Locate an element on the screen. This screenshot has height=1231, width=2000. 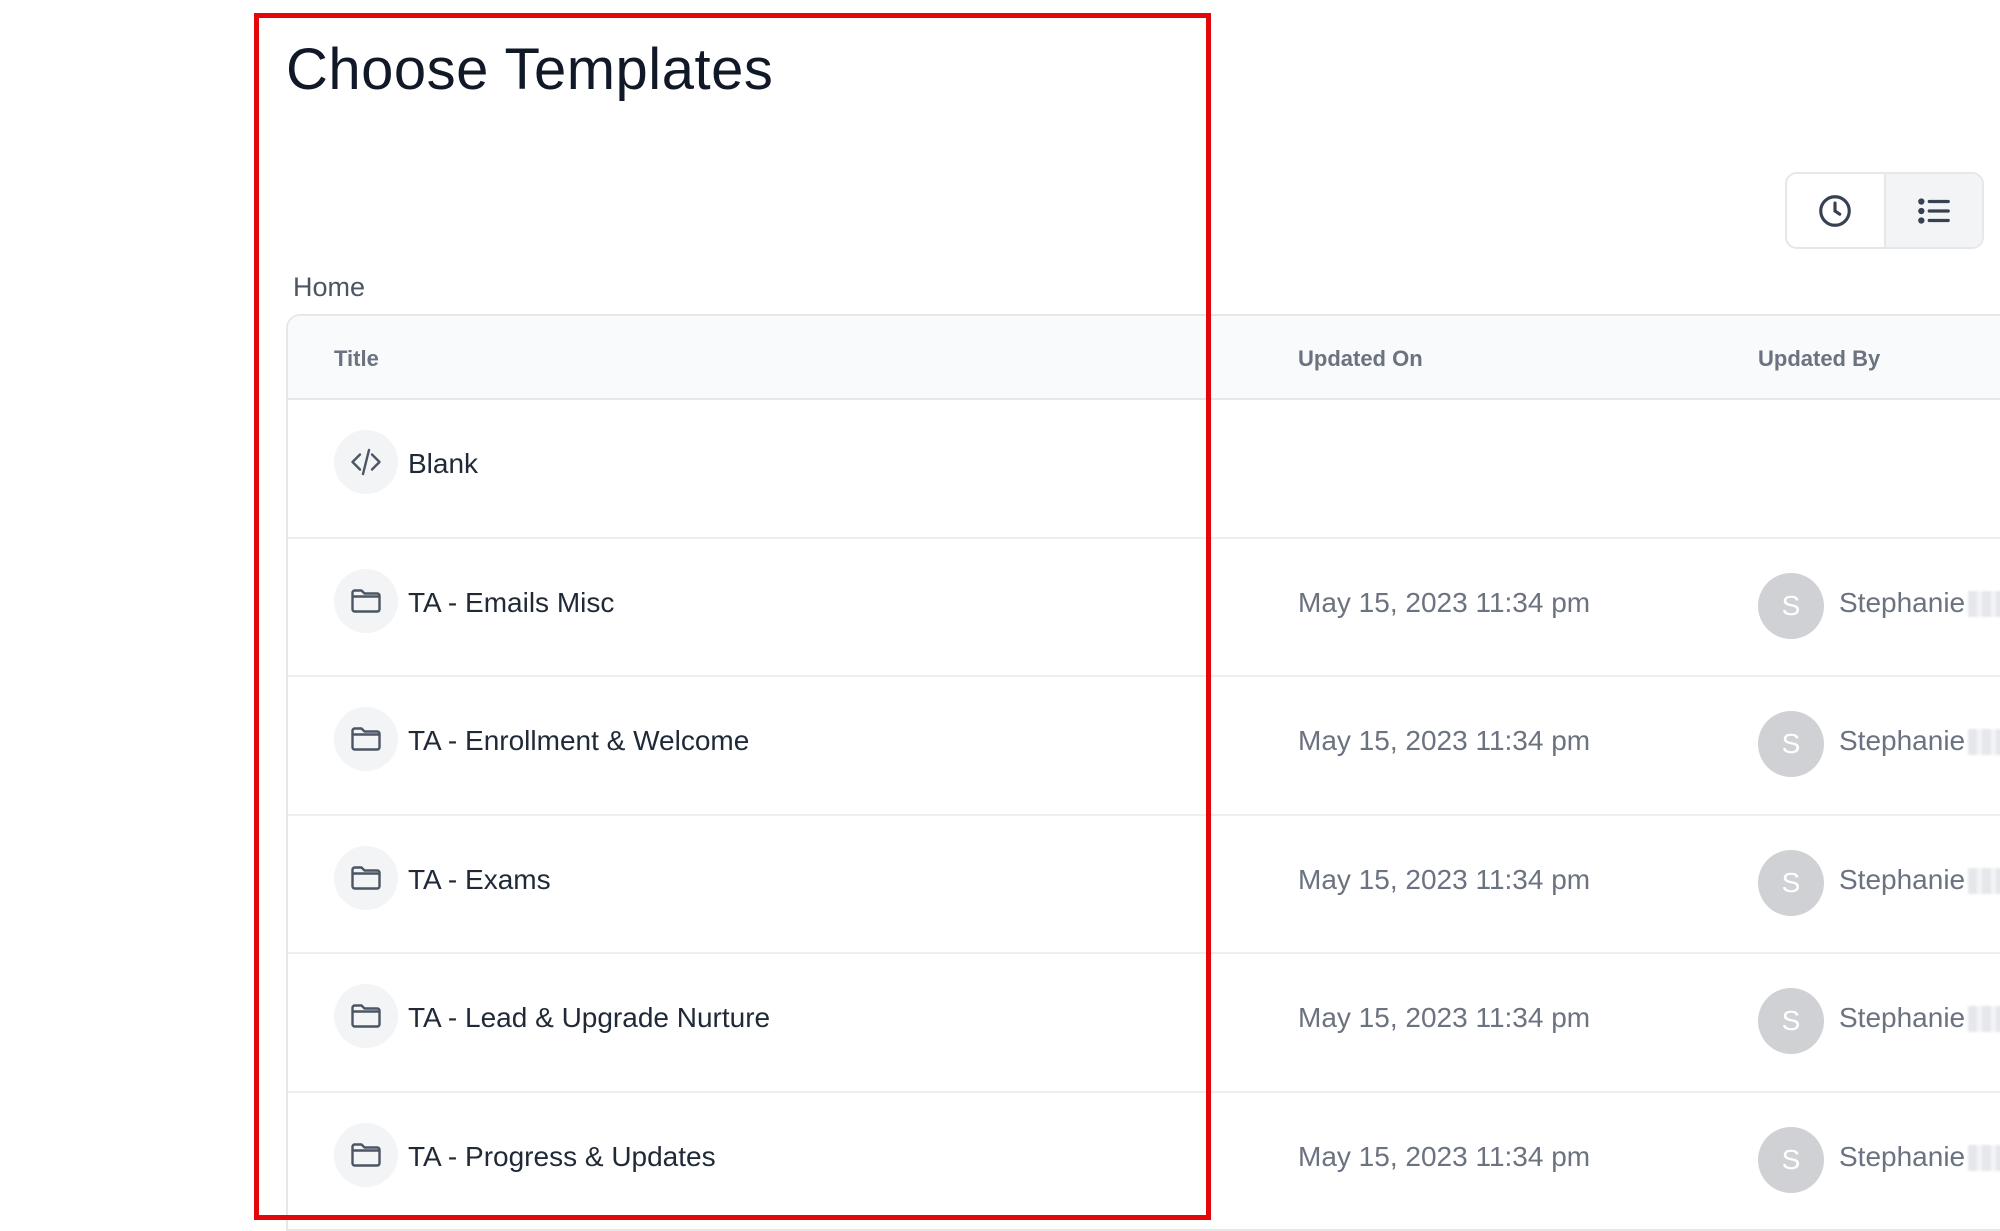
table-header: Title Updated On Updated By is located at coordinates (1144, 358).